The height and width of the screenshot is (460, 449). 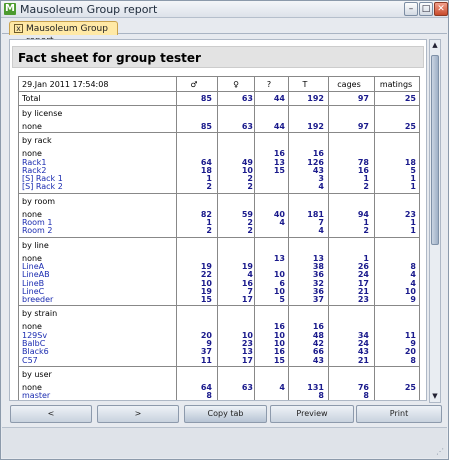 What do you see at coordinates (413, 360) in the screenshot?
I see `table-cell: 8` at bounding box center [413, 360].